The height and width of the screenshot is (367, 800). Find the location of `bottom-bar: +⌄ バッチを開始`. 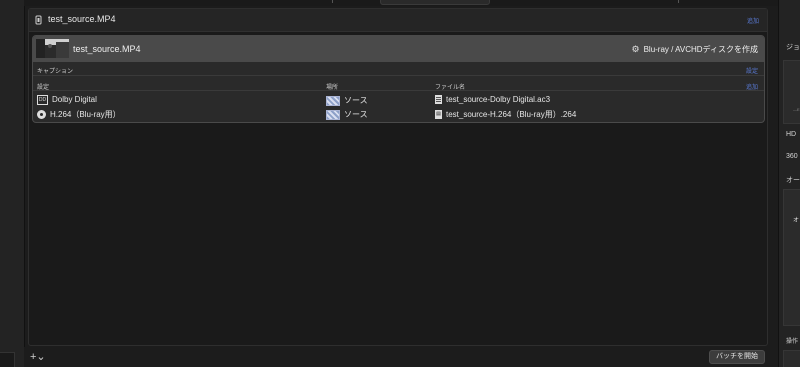

bottom-bar: +⌄ バッチを開始 is located at coordinates (401, 357).